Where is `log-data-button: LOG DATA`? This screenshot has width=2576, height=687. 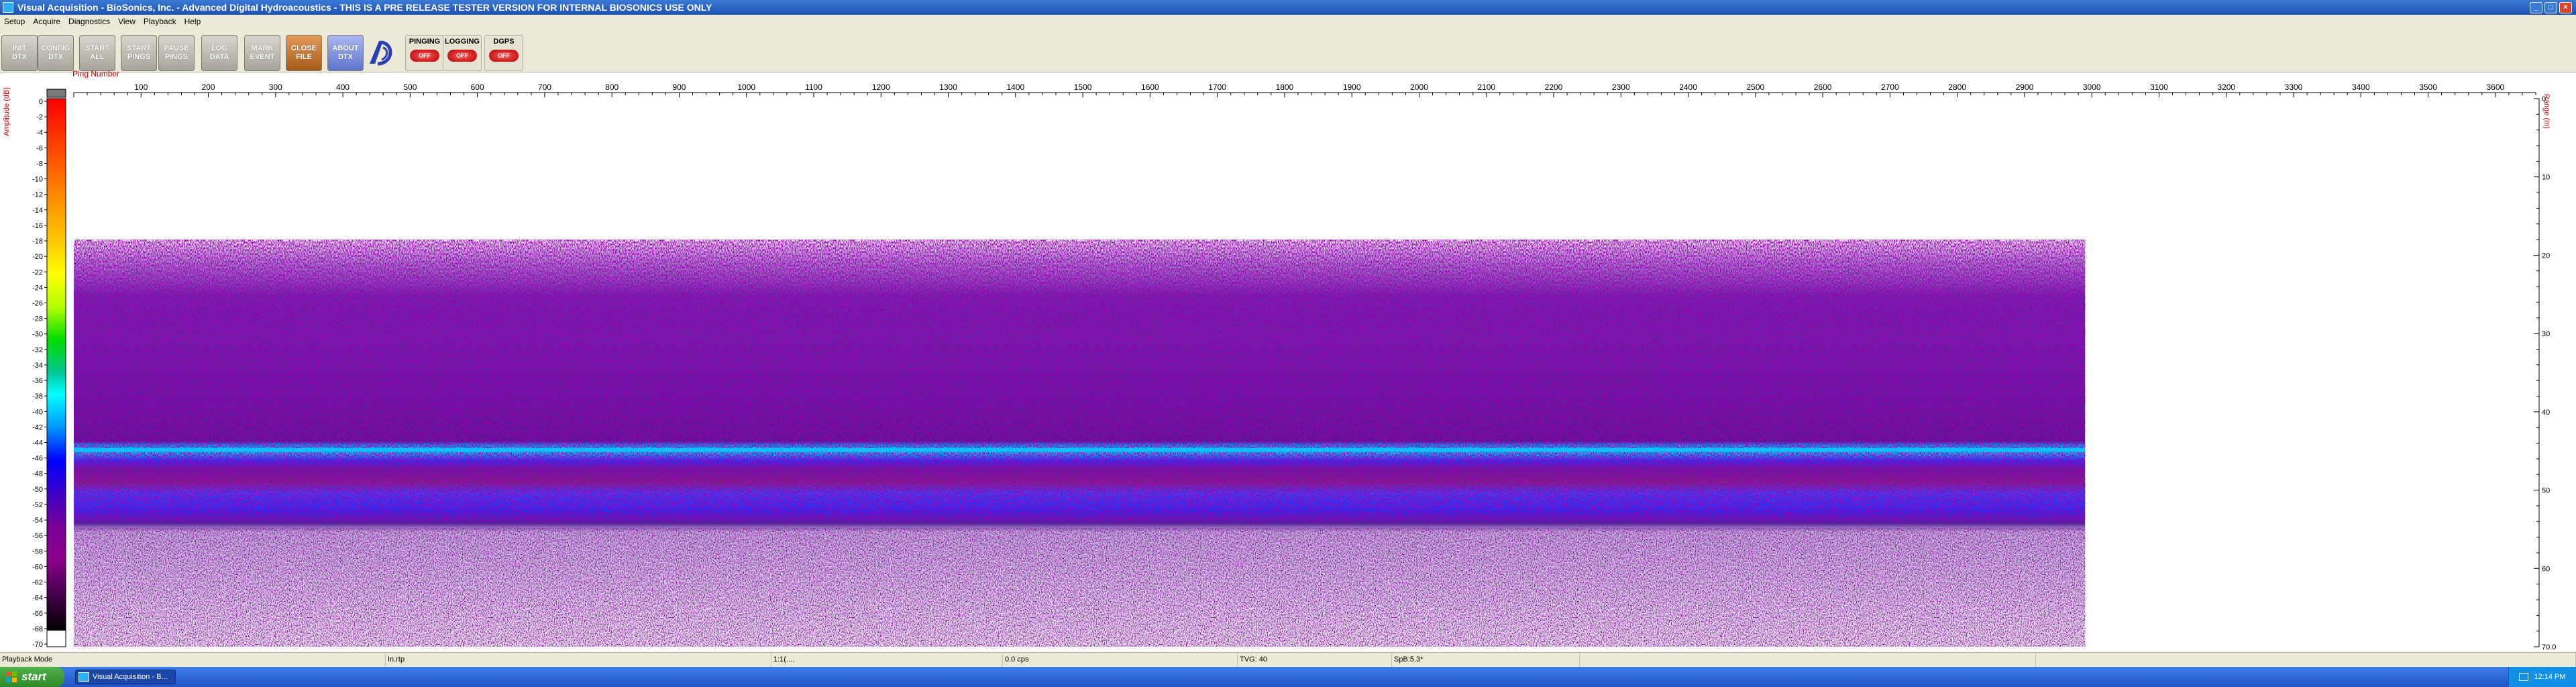 log-data-button: LOG DATA is located at coordinates (219, 53).